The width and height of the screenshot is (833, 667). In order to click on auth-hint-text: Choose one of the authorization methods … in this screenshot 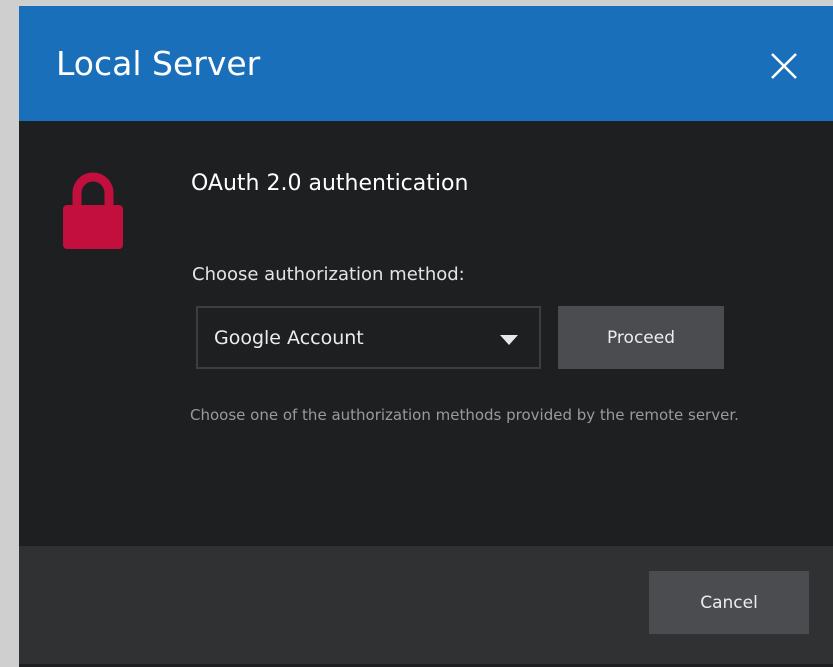, I will do `click(464, 415)`.